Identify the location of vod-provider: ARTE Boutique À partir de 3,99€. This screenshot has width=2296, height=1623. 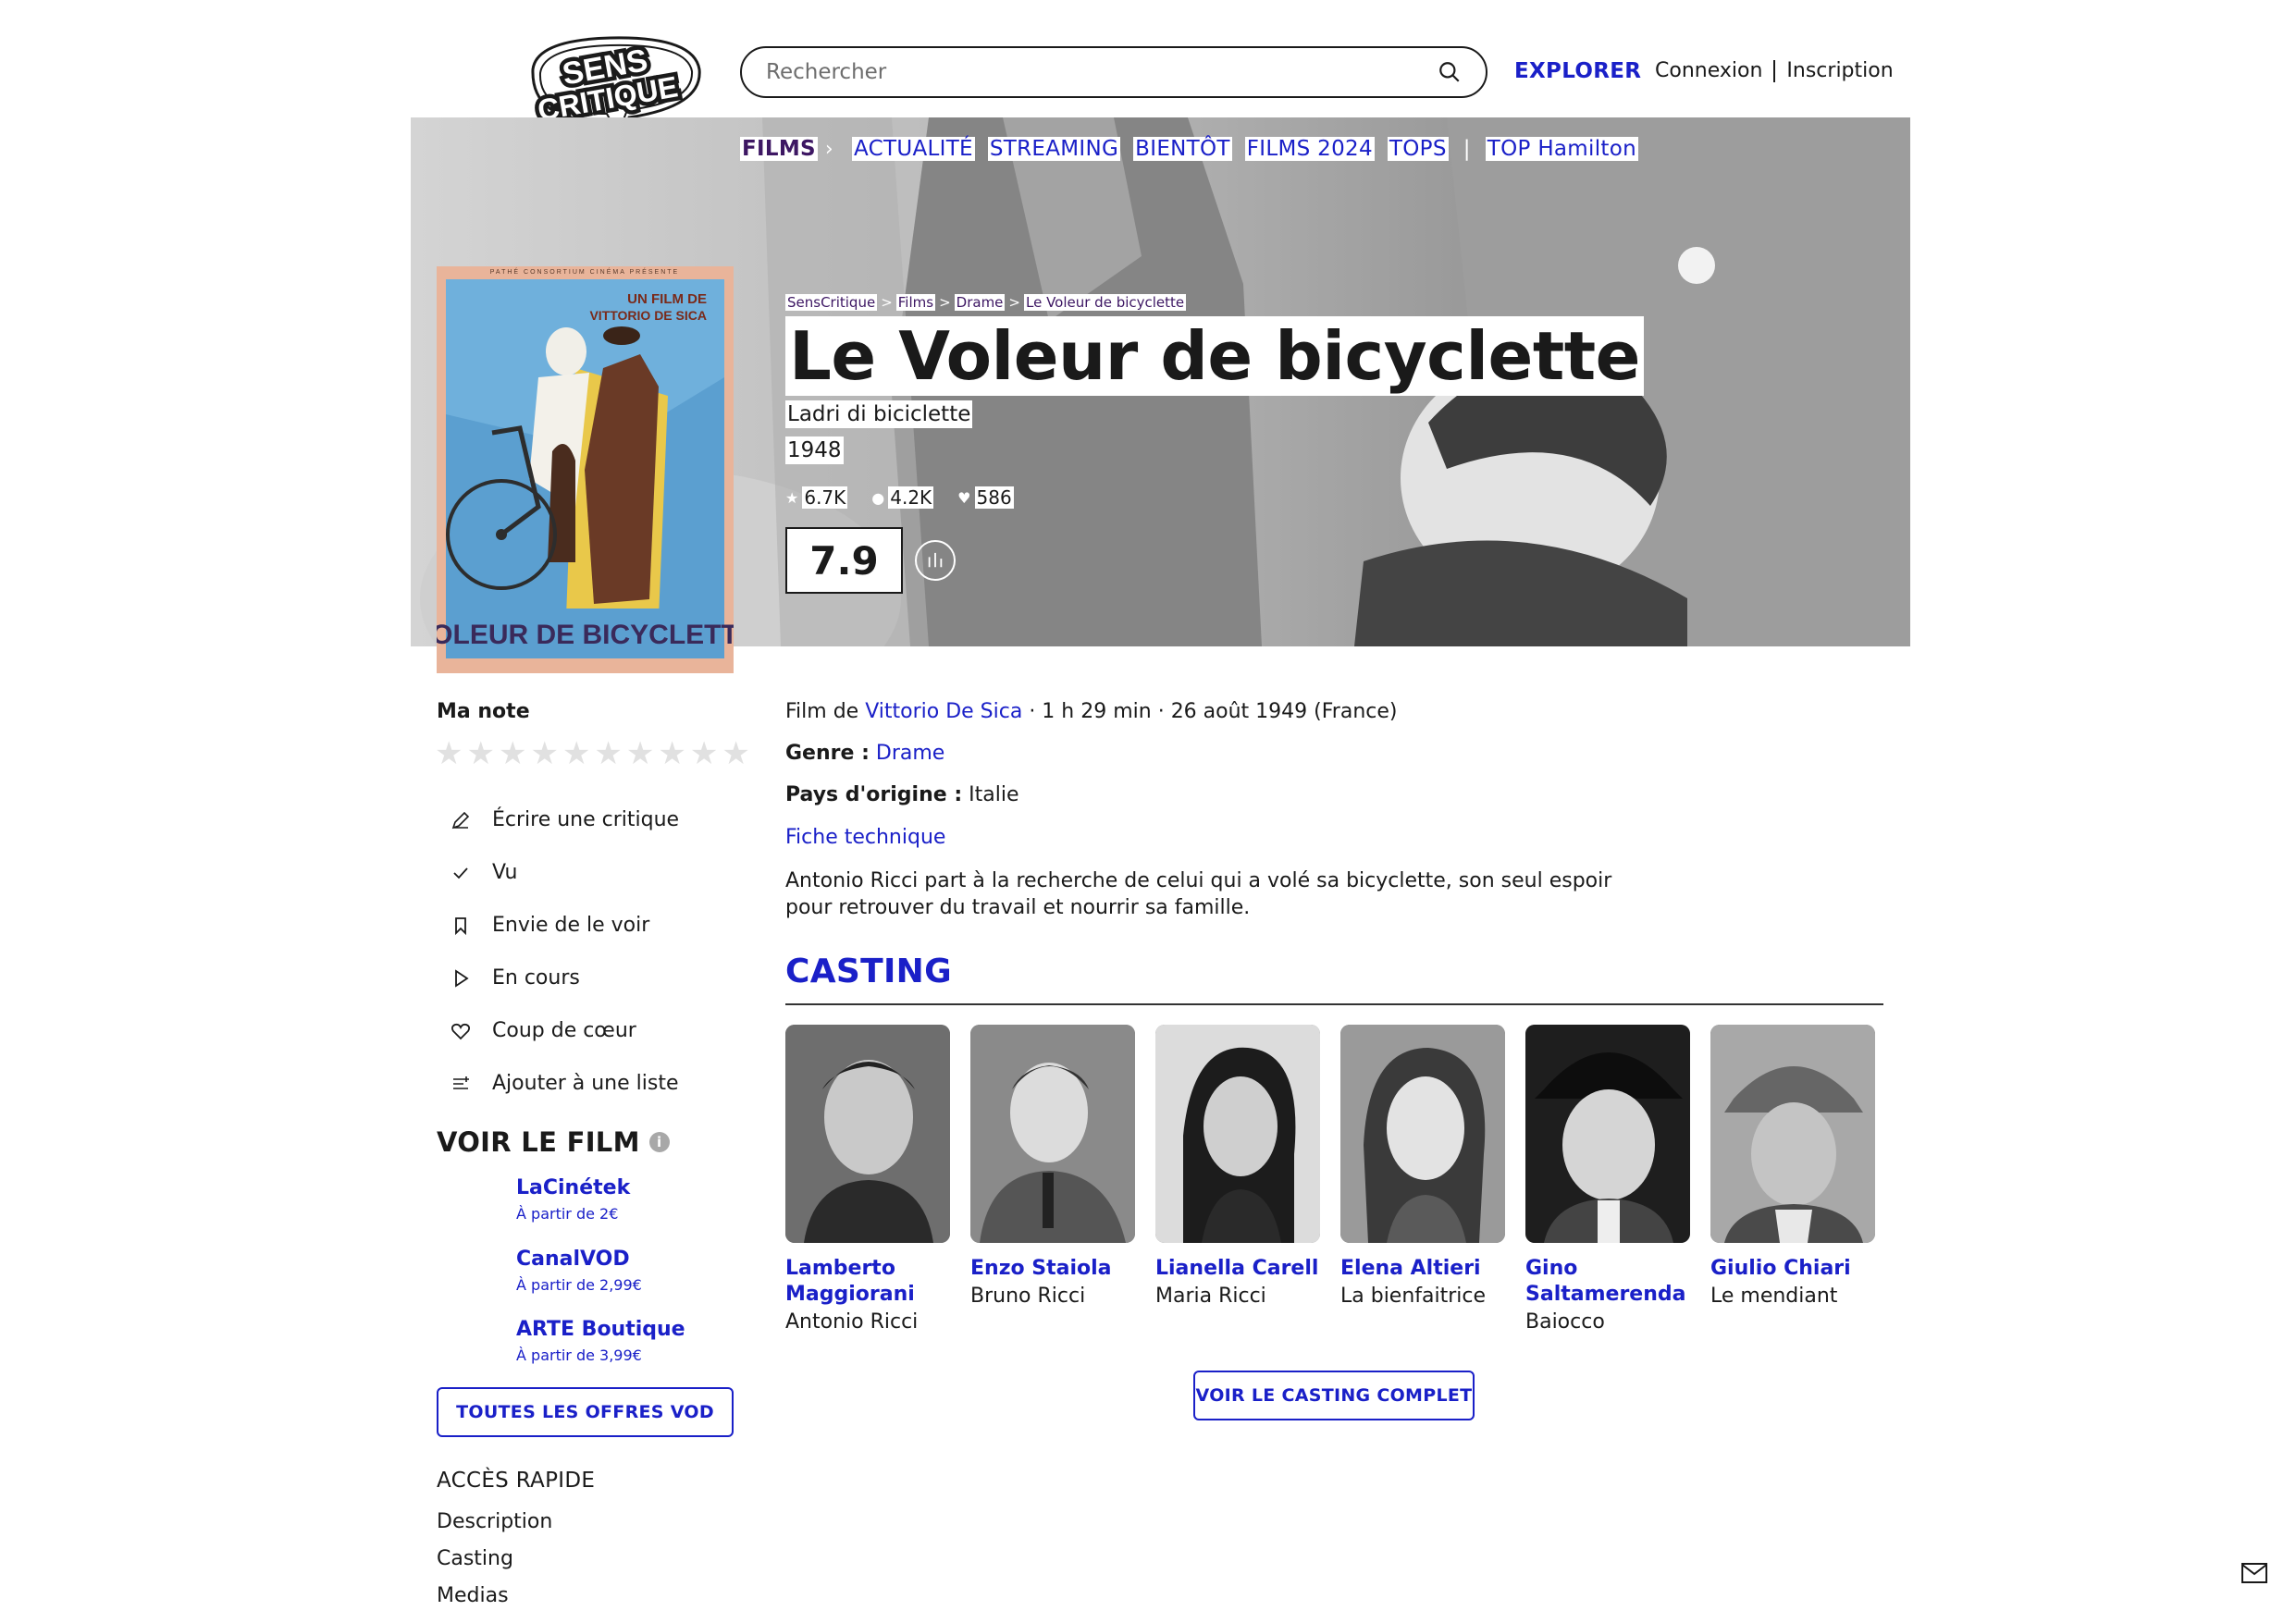
(600, 1341).